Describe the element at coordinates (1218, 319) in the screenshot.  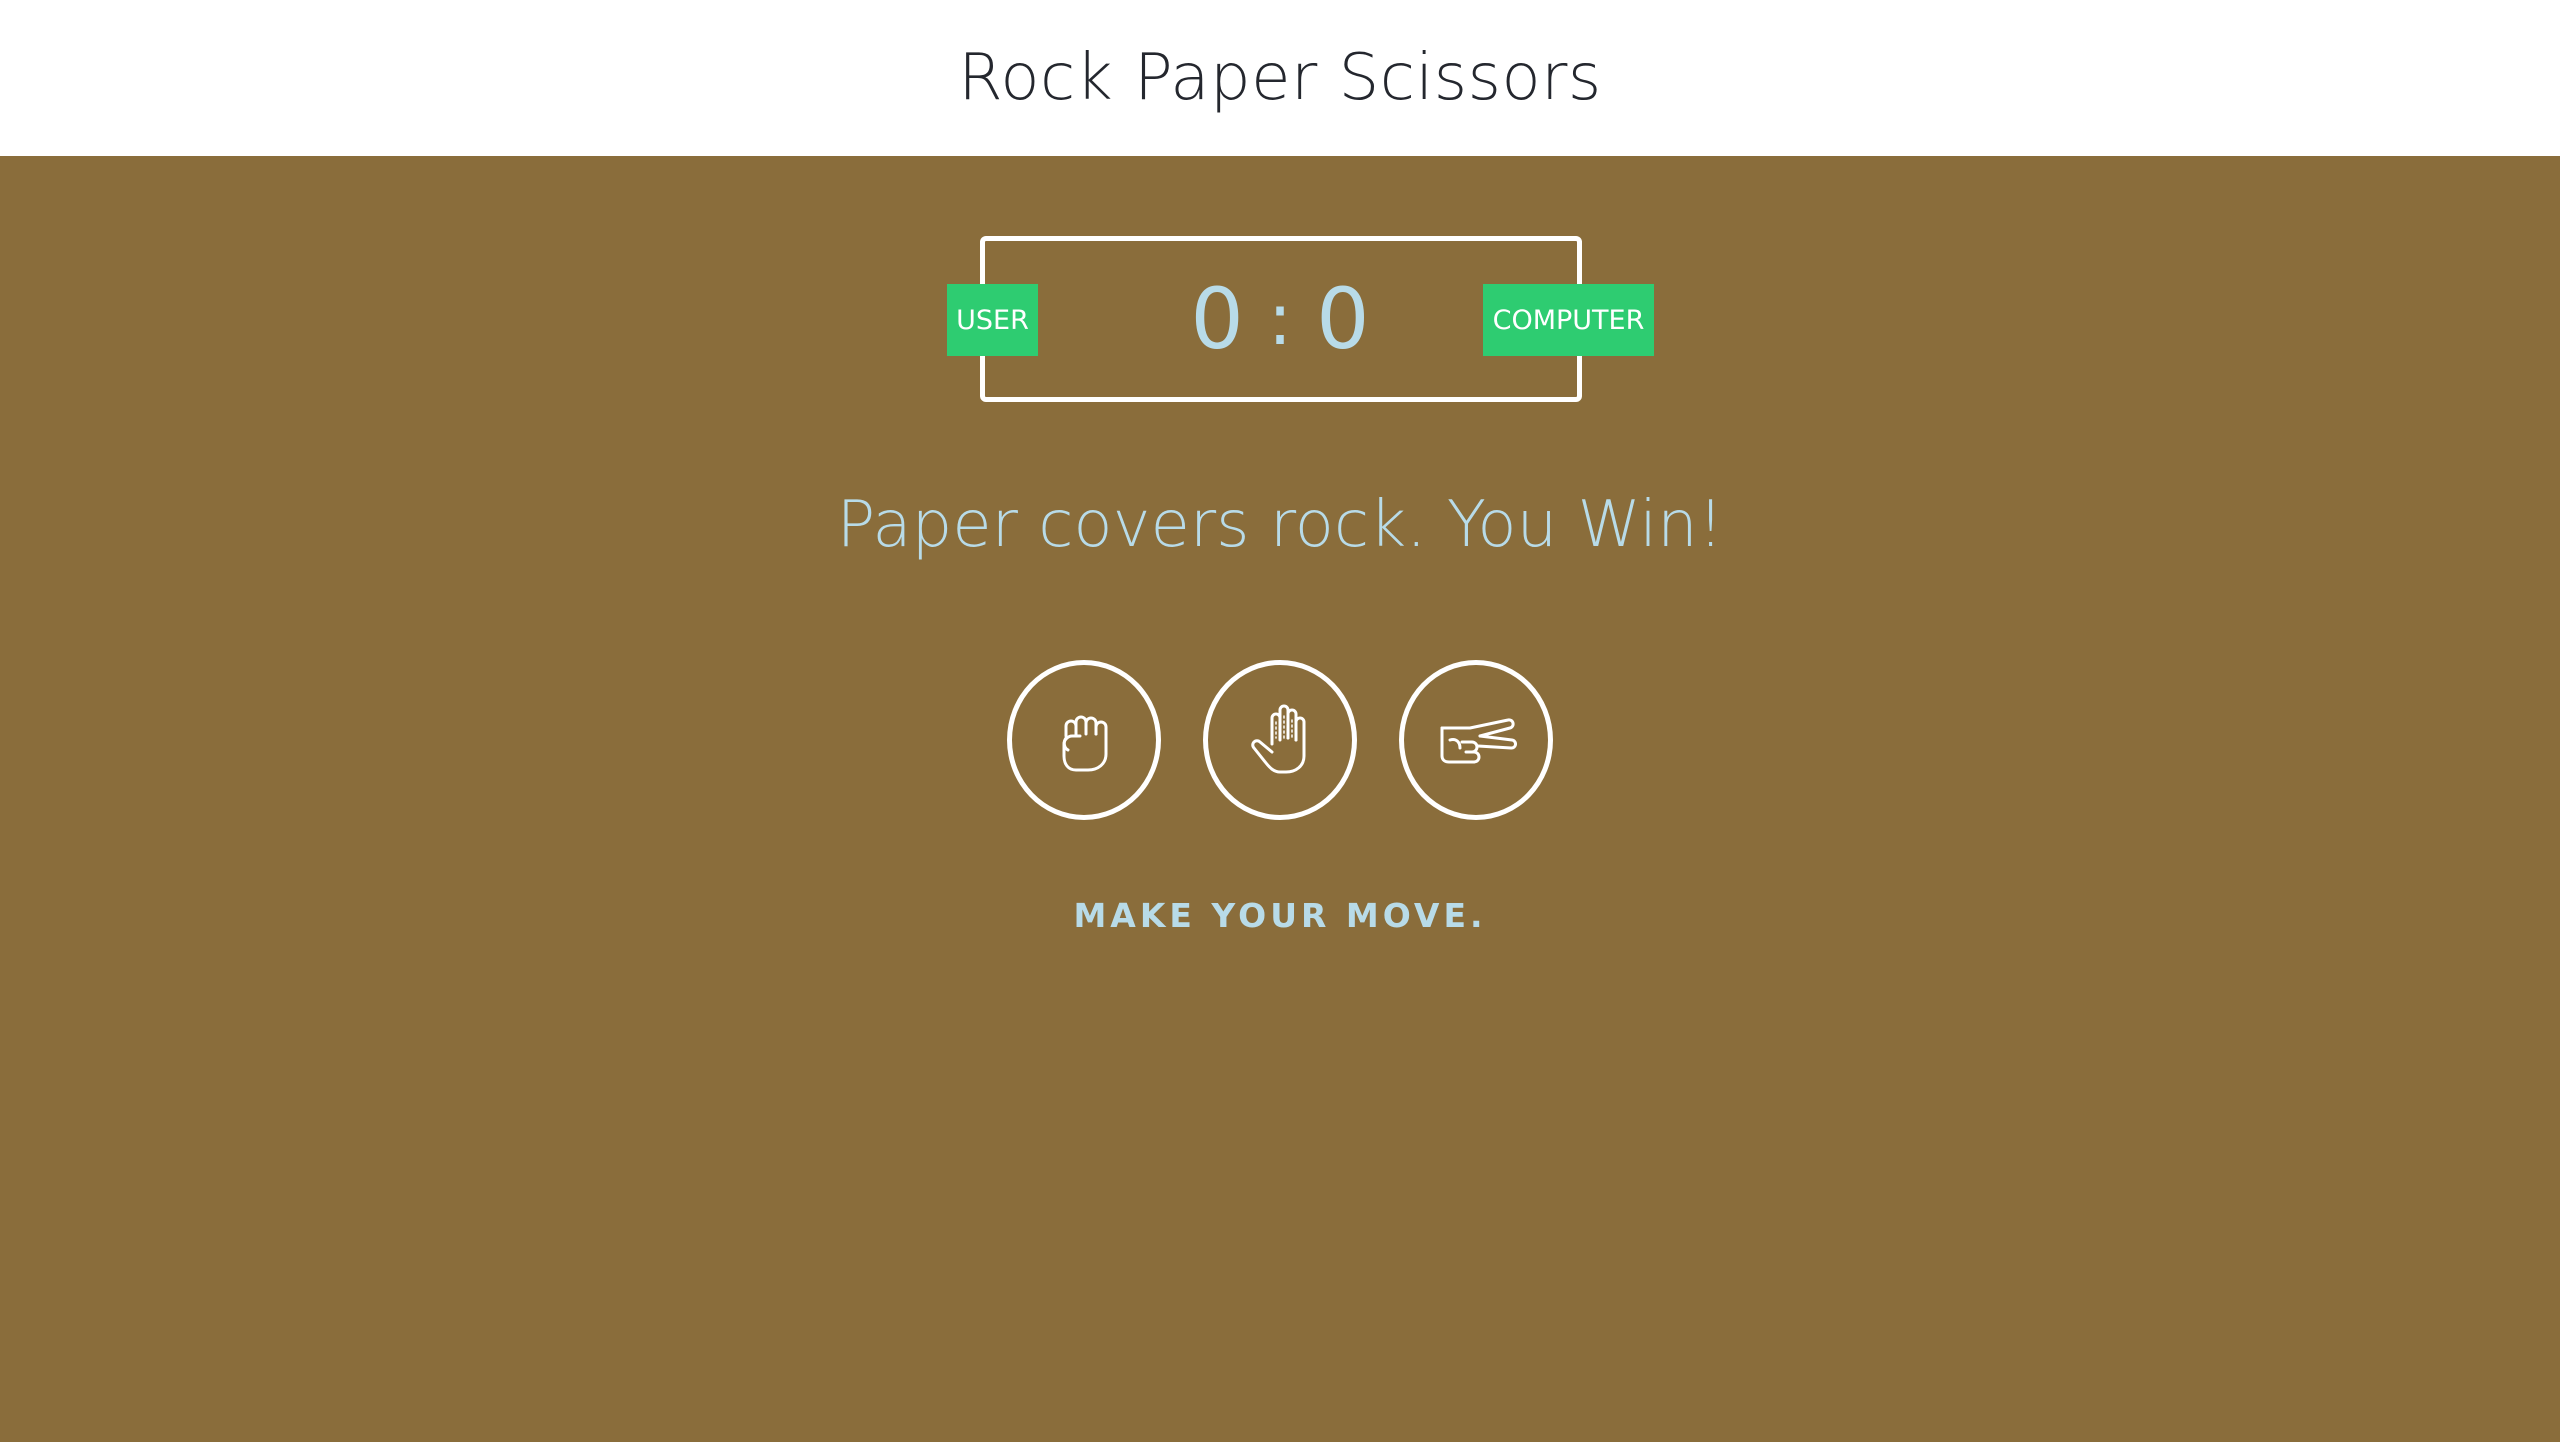
I see `user-score: 0` at that location.